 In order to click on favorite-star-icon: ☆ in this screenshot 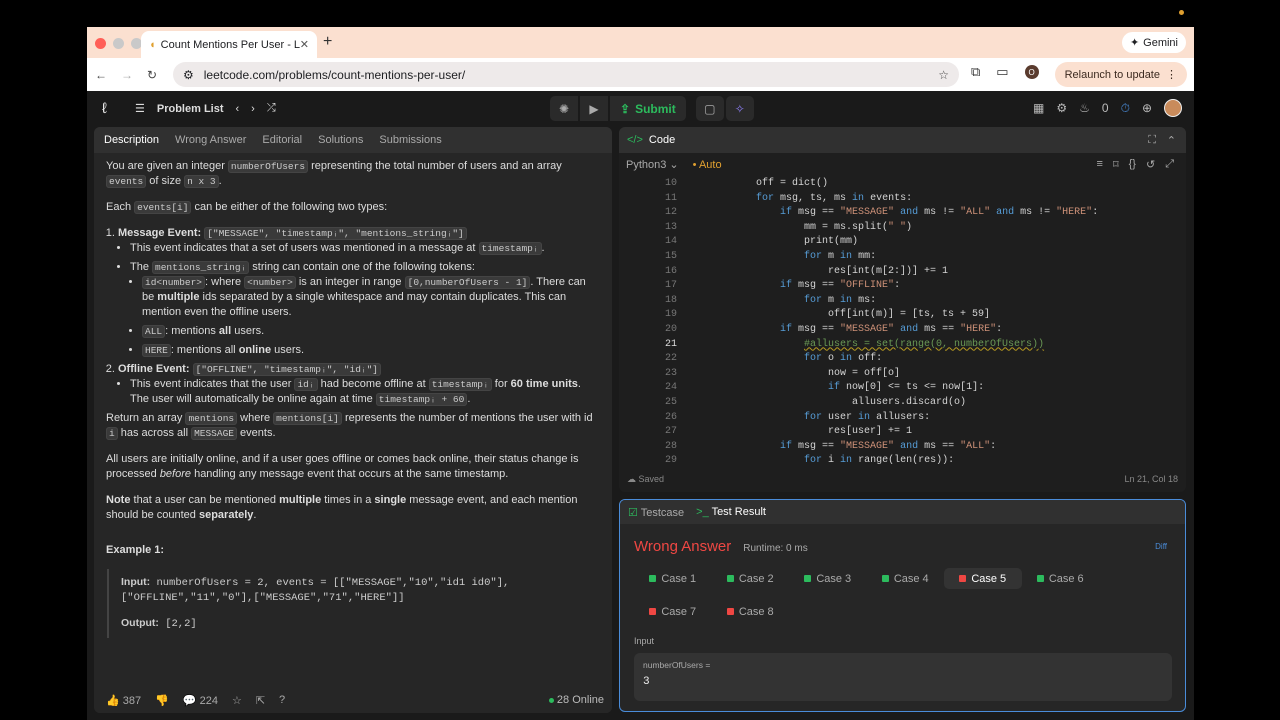, I will do `click(237, 700)`.